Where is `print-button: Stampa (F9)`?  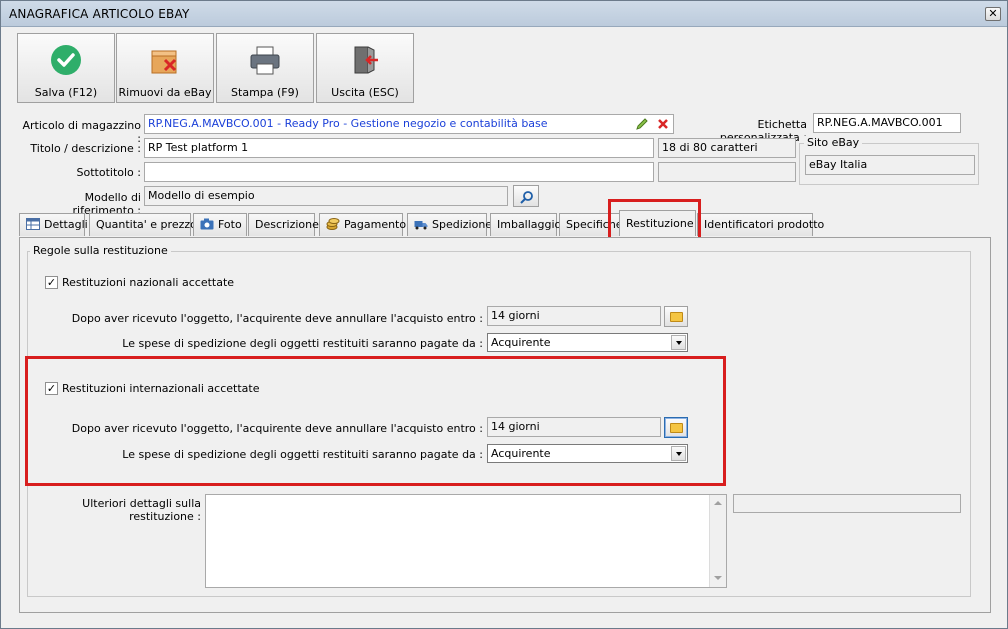 print-button: Stampa (F9) is located at coordinates (265, 68).